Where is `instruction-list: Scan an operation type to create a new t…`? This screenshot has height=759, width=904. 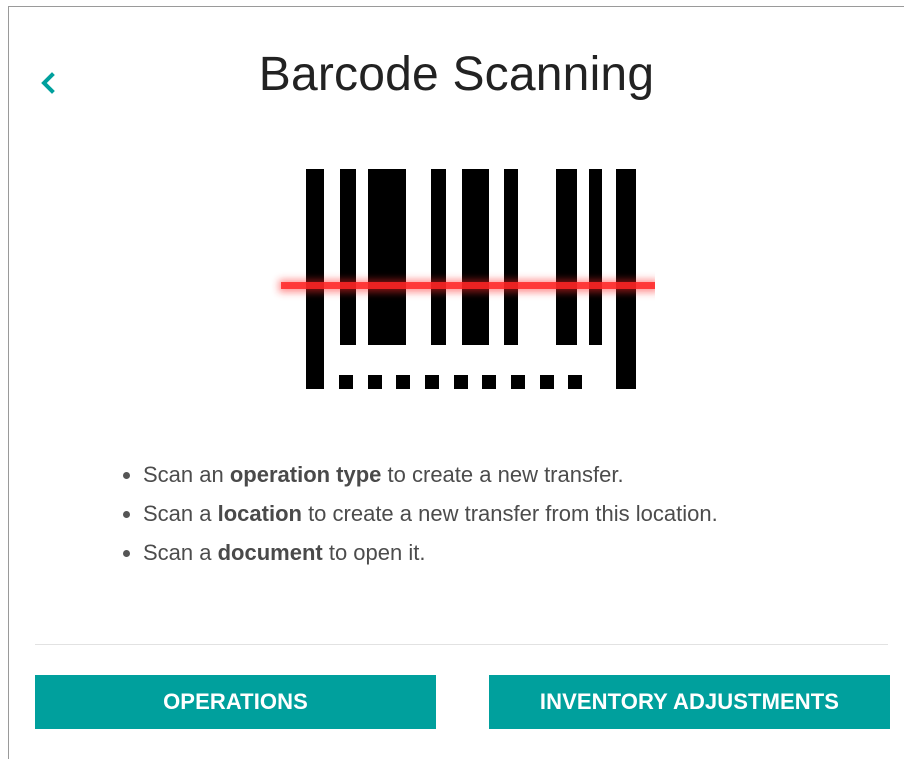
instruction-list: Scan an operation type to create a new t… is located at coordinates (417, 513).